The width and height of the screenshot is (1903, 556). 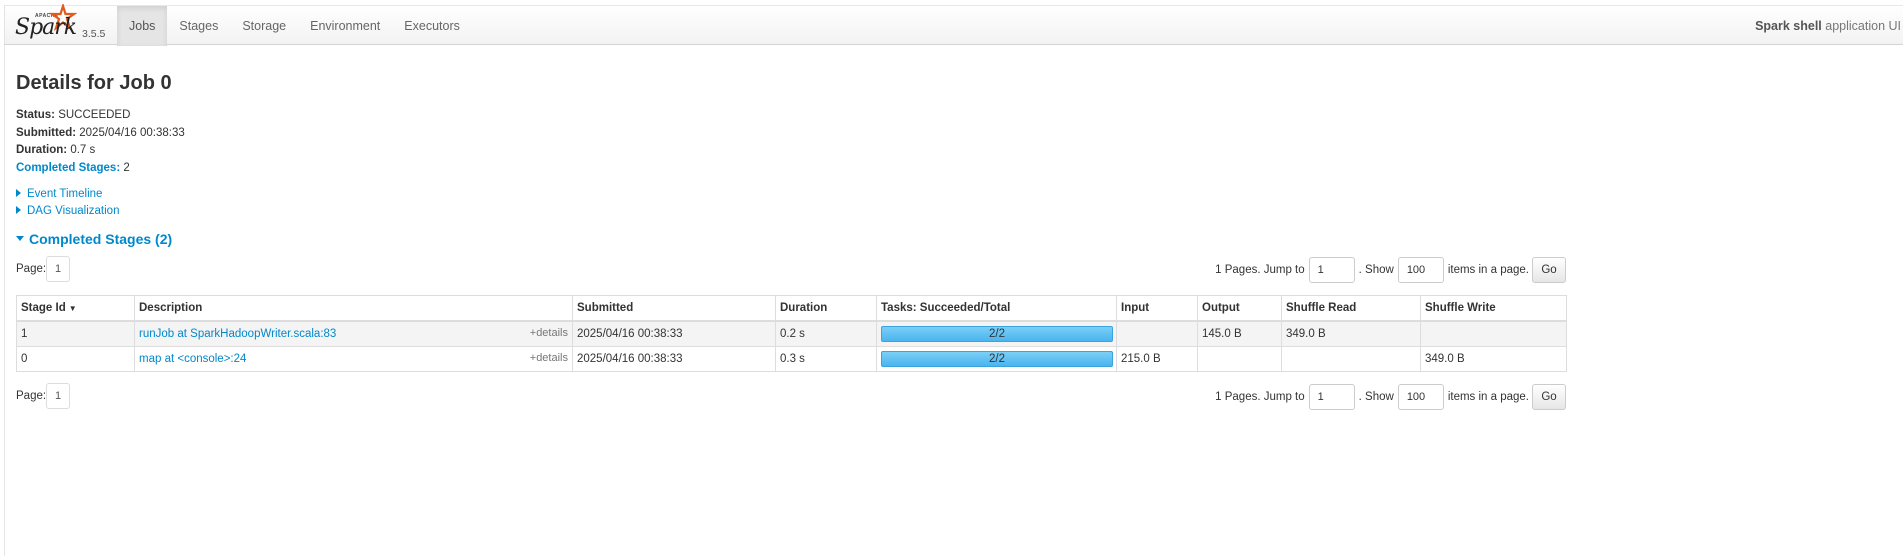 I want to click on summary-submitted: Submitted: 2025/04/16 00:38:33, so click(x=100, y=132).